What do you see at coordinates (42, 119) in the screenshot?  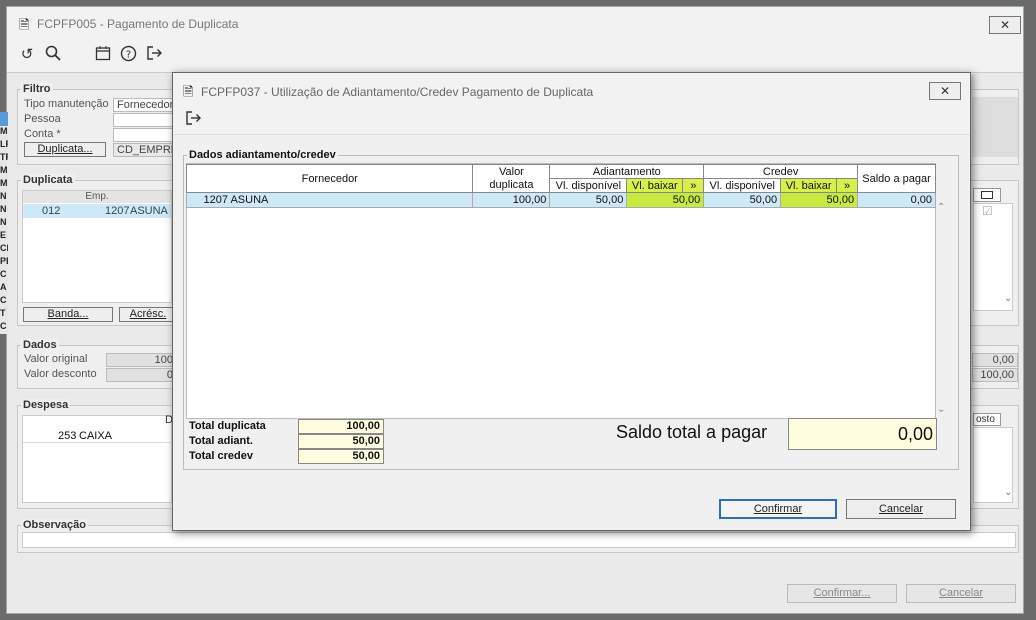 I see `pessoa-label: Pessoa` at bounding box center [42, 119].